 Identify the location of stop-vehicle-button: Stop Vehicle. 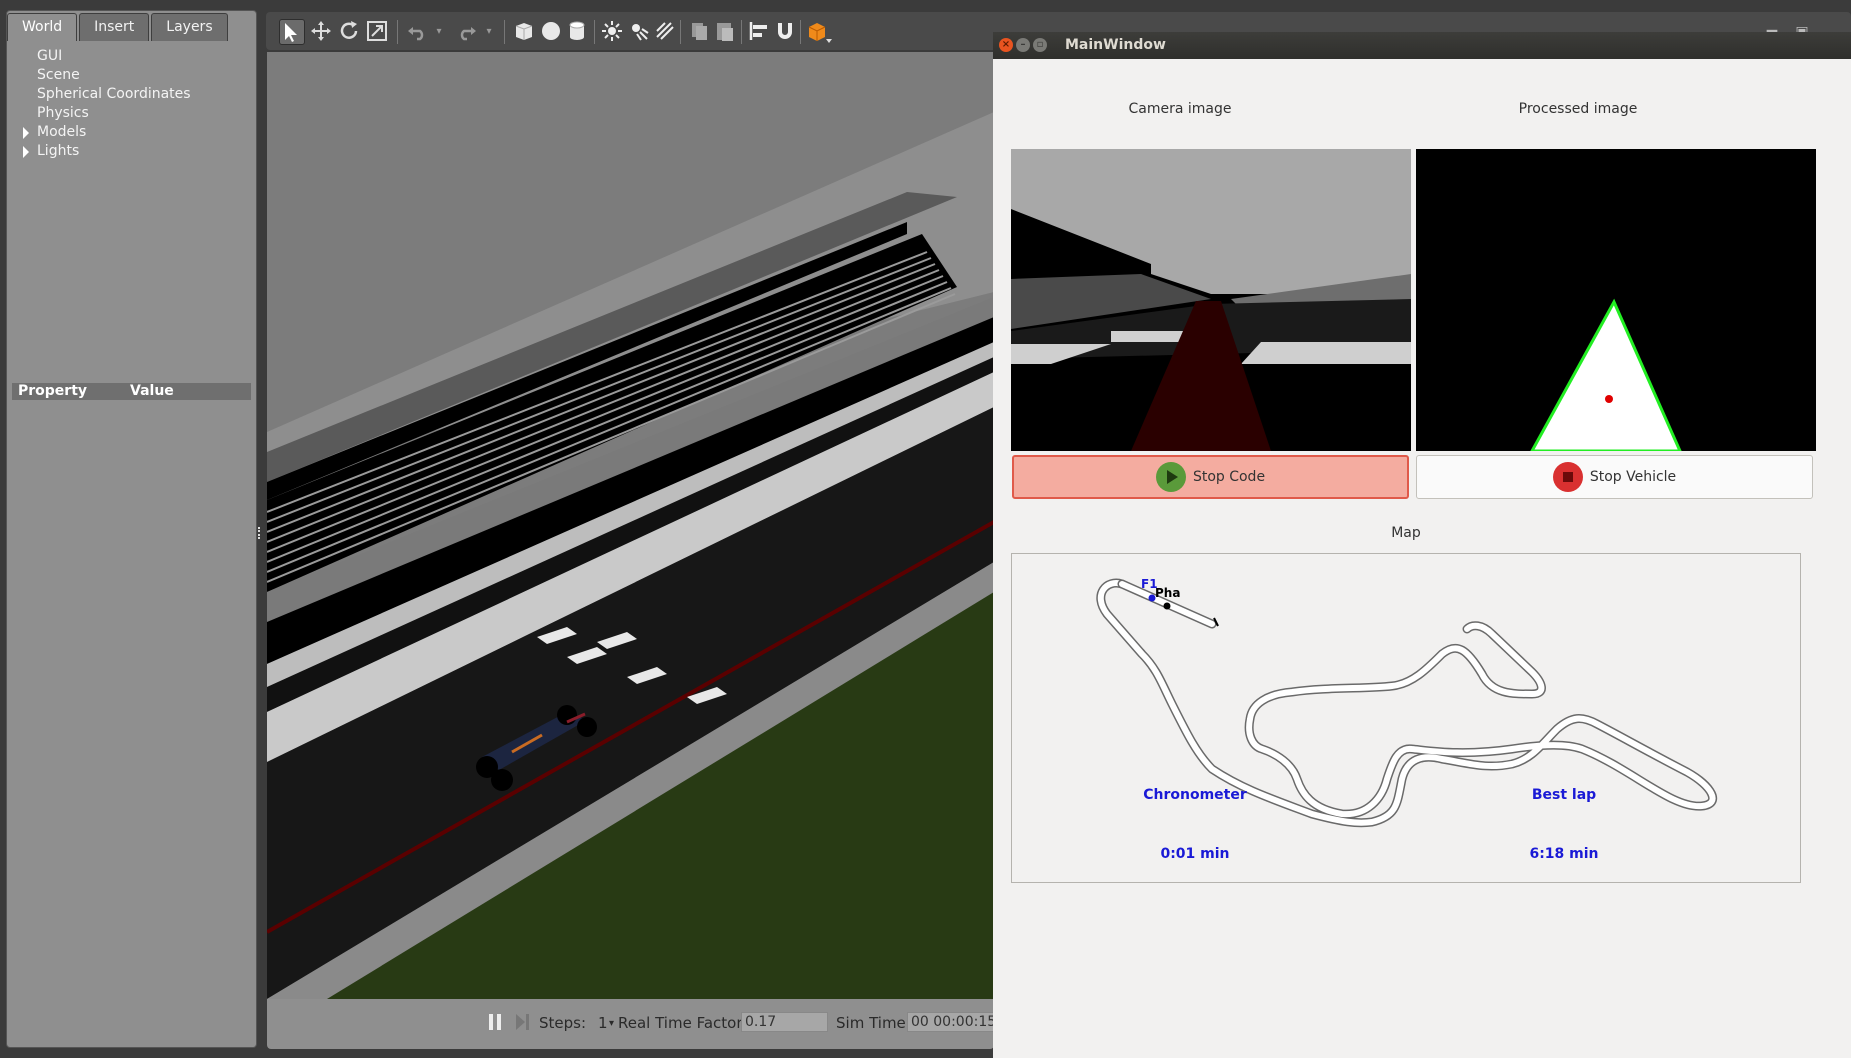
(1614, 477).